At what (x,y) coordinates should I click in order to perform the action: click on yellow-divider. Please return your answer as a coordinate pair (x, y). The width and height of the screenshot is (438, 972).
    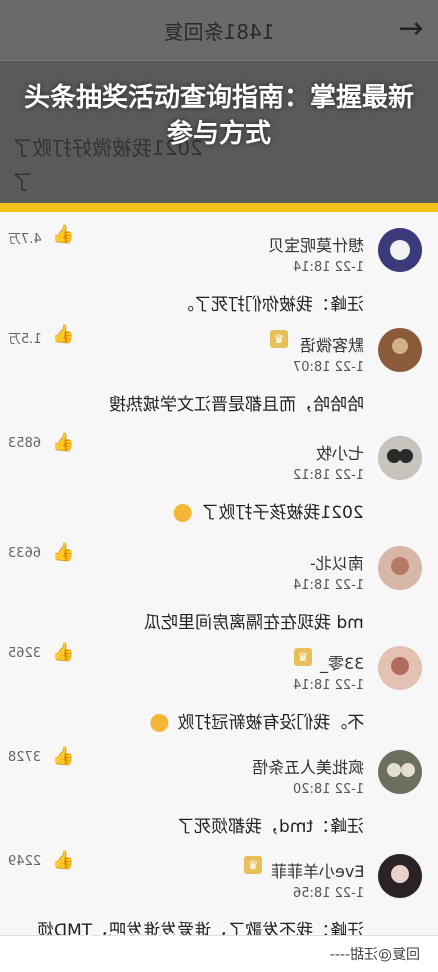
    Looking at the image, I should click on (219, 207).